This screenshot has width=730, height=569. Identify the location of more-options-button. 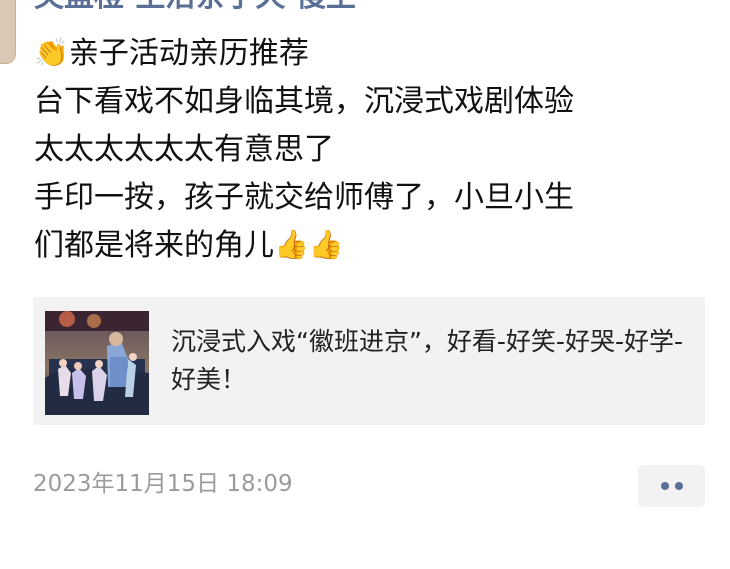
(671, 486).